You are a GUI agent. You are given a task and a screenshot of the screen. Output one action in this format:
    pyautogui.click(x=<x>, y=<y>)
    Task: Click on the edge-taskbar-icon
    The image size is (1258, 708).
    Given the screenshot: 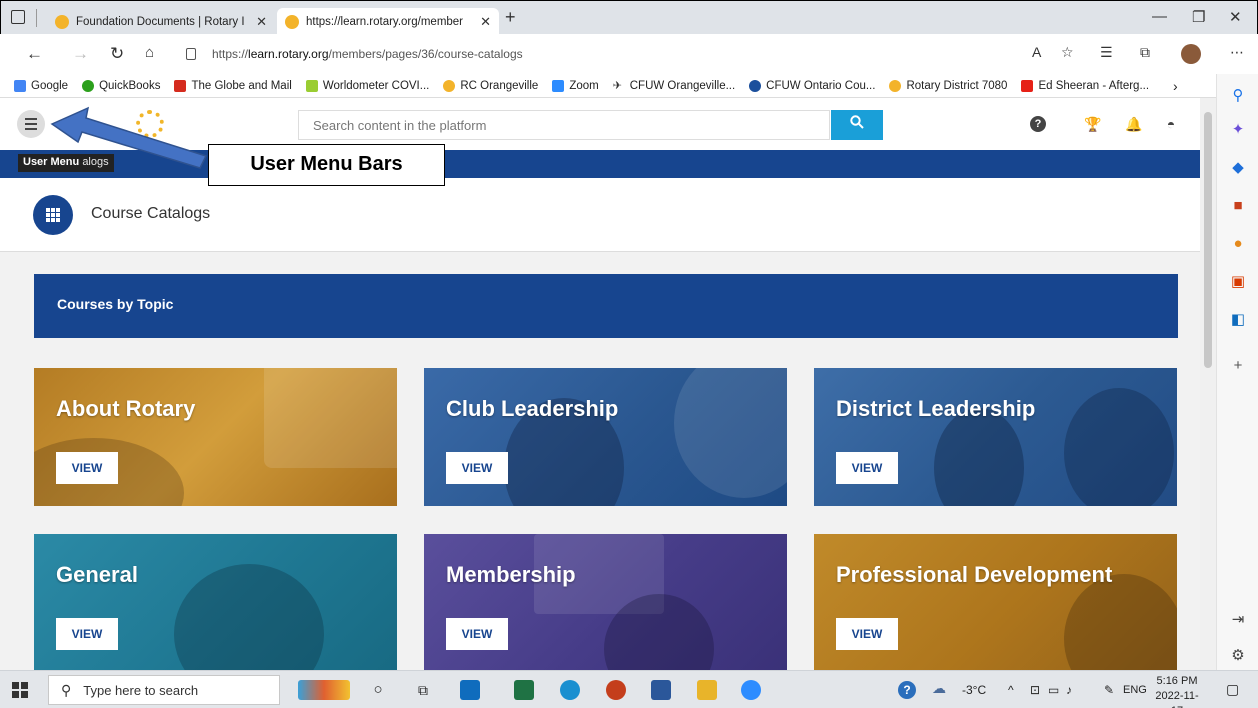 What is the action you would take?
    pyautogui.click(x=570, y=690)
    